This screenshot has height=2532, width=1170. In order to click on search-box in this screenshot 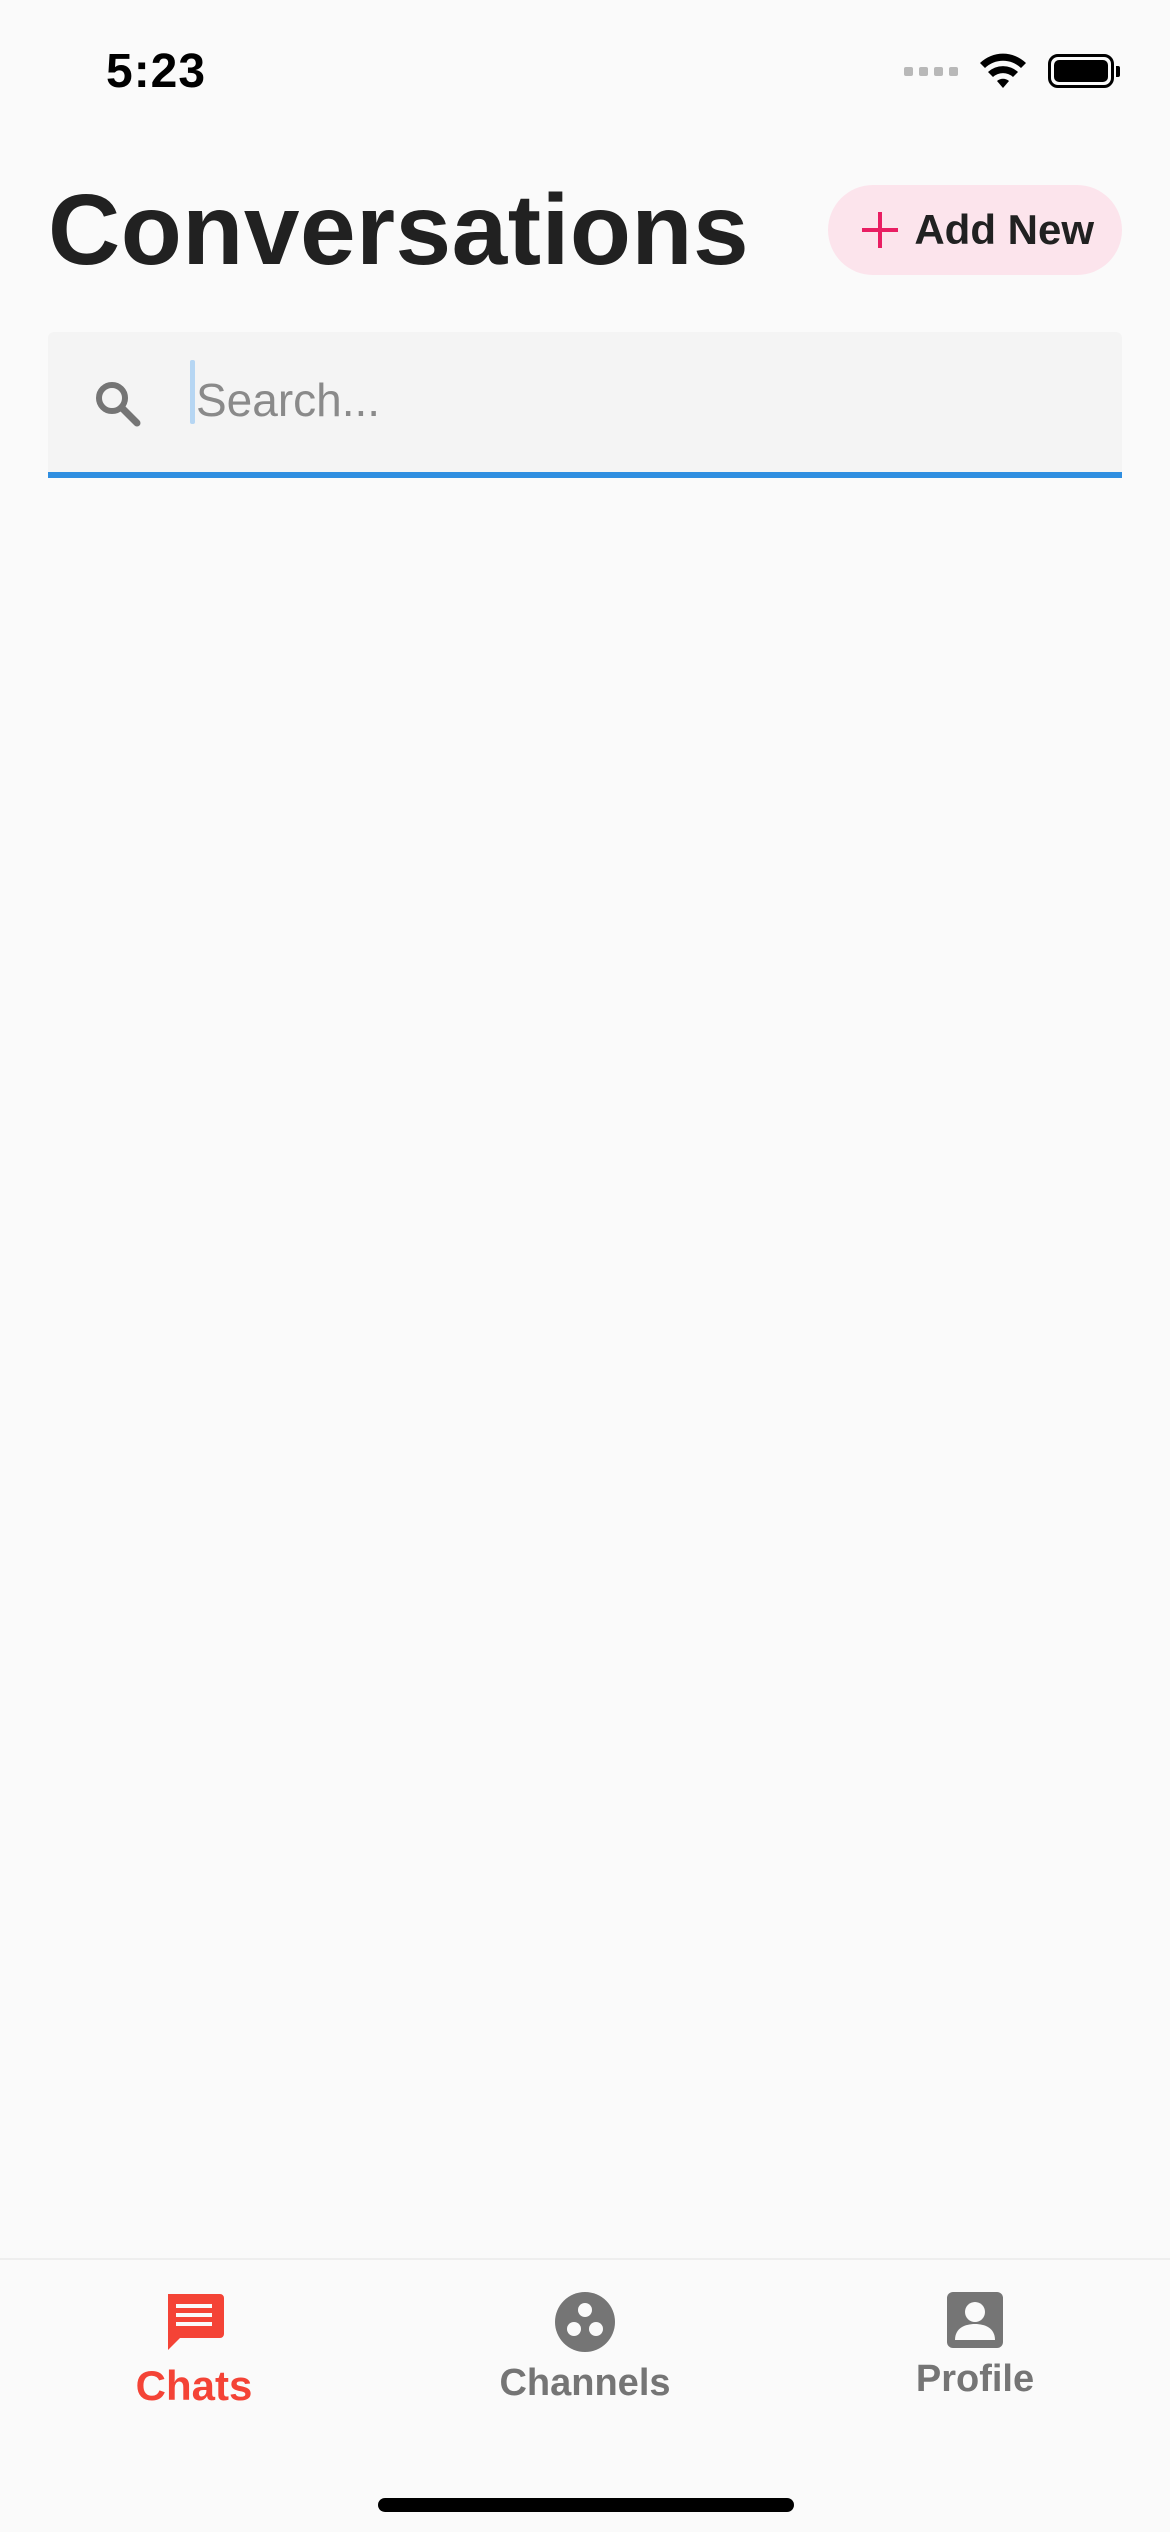, I will do `click(585, 405)`.